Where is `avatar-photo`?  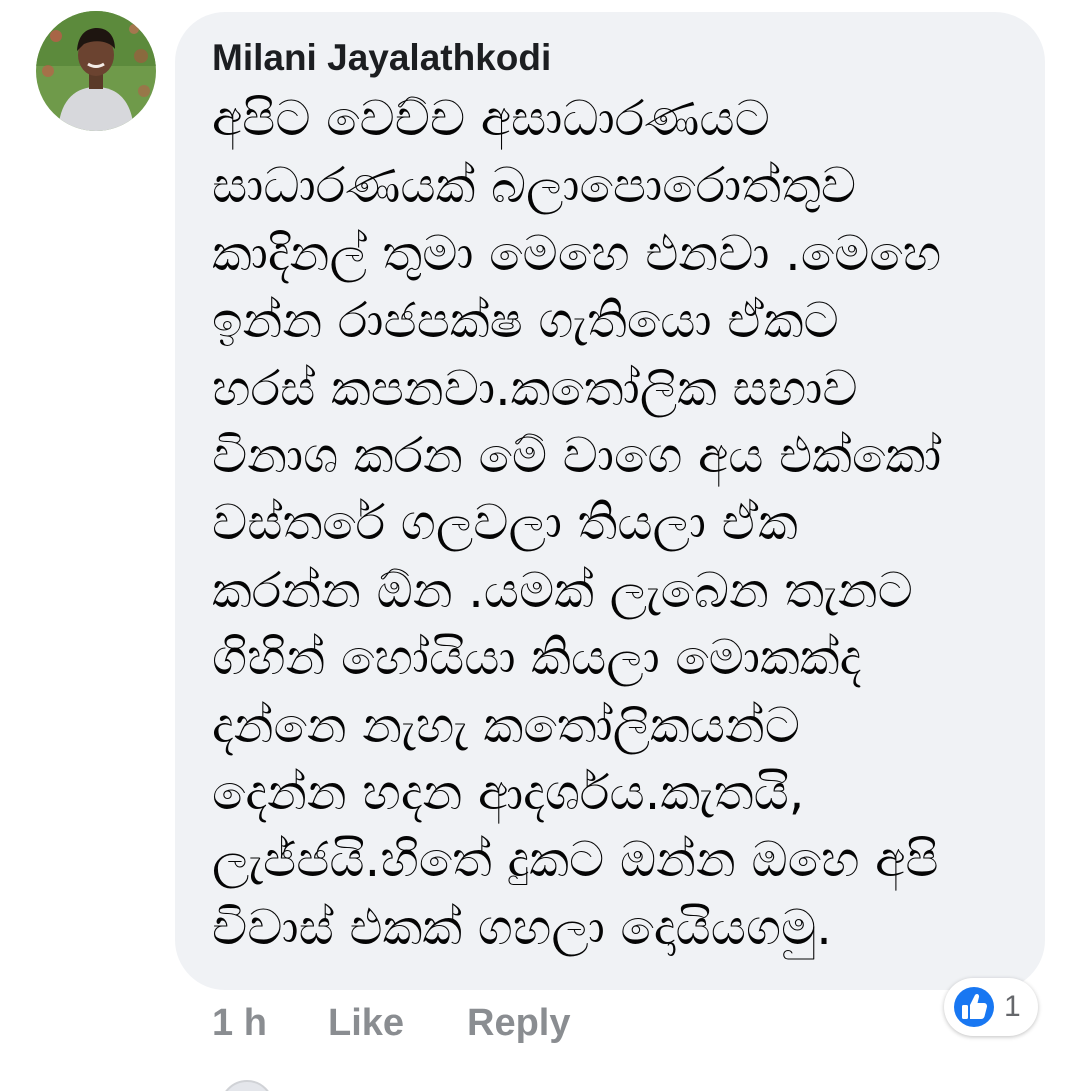 avatar-photo is located at coordinates (96, 71).